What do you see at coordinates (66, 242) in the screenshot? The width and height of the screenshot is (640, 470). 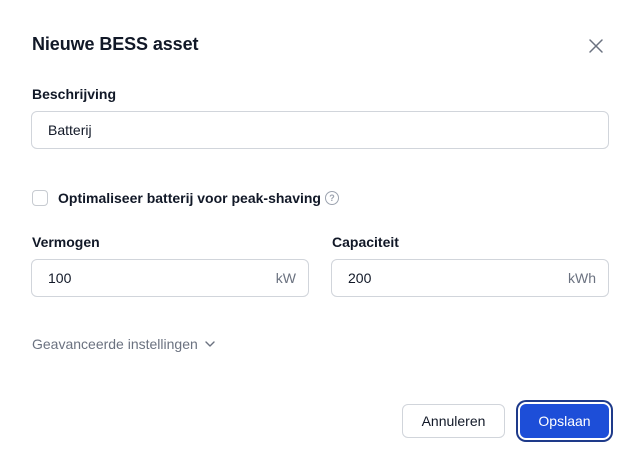 I see `power-label: Vermogen` at bounding box center [66, 242].